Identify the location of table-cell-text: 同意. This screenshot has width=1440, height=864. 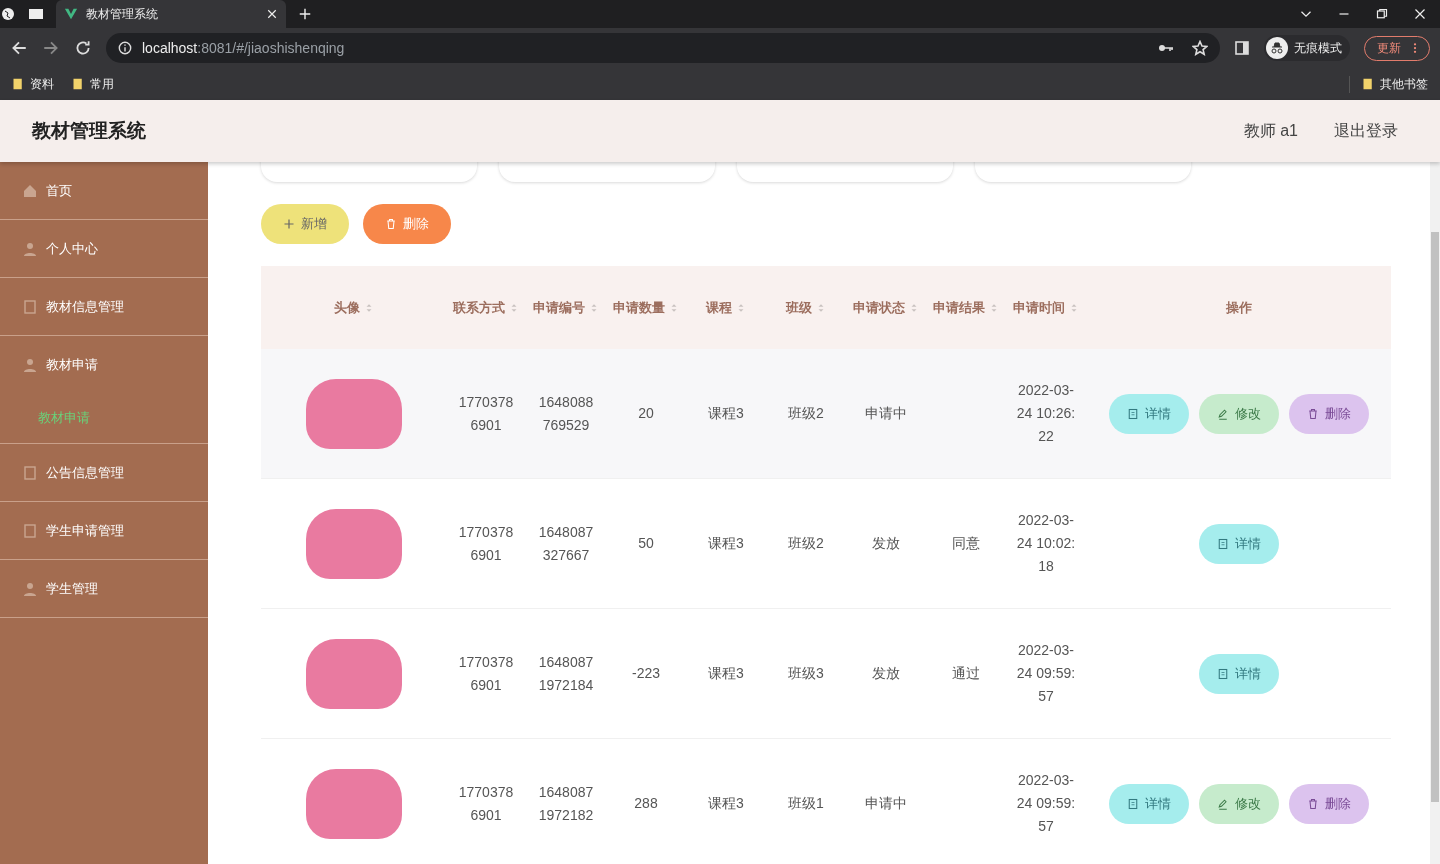
(966, 543).